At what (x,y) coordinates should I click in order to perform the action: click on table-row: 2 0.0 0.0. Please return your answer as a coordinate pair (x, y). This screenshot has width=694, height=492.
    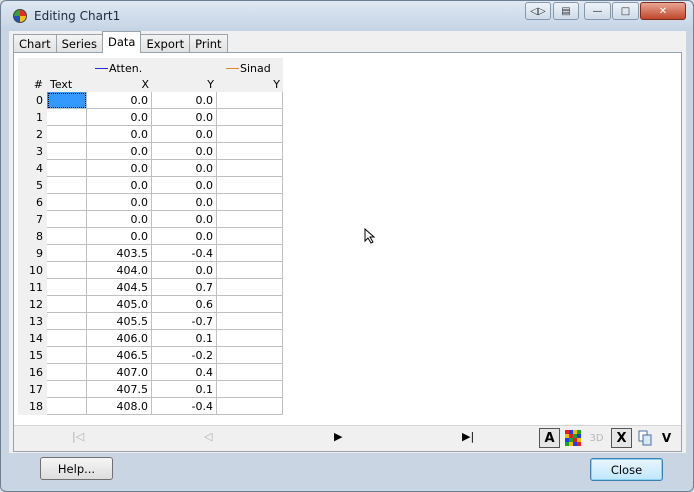
    Looking at the image, I should click on (150, 134).